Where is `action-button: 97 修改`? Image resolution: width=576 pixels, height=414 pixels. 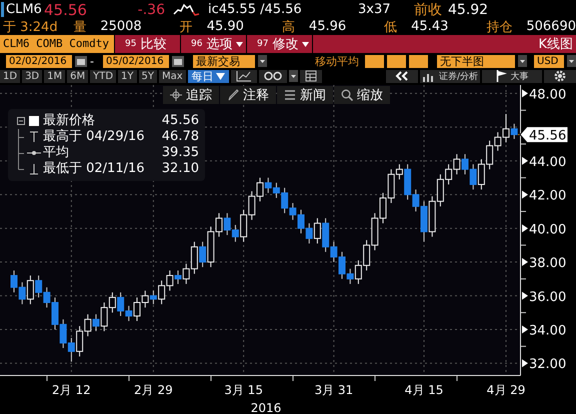
action-button: 97 修改 is located at coordinates (279, 44).